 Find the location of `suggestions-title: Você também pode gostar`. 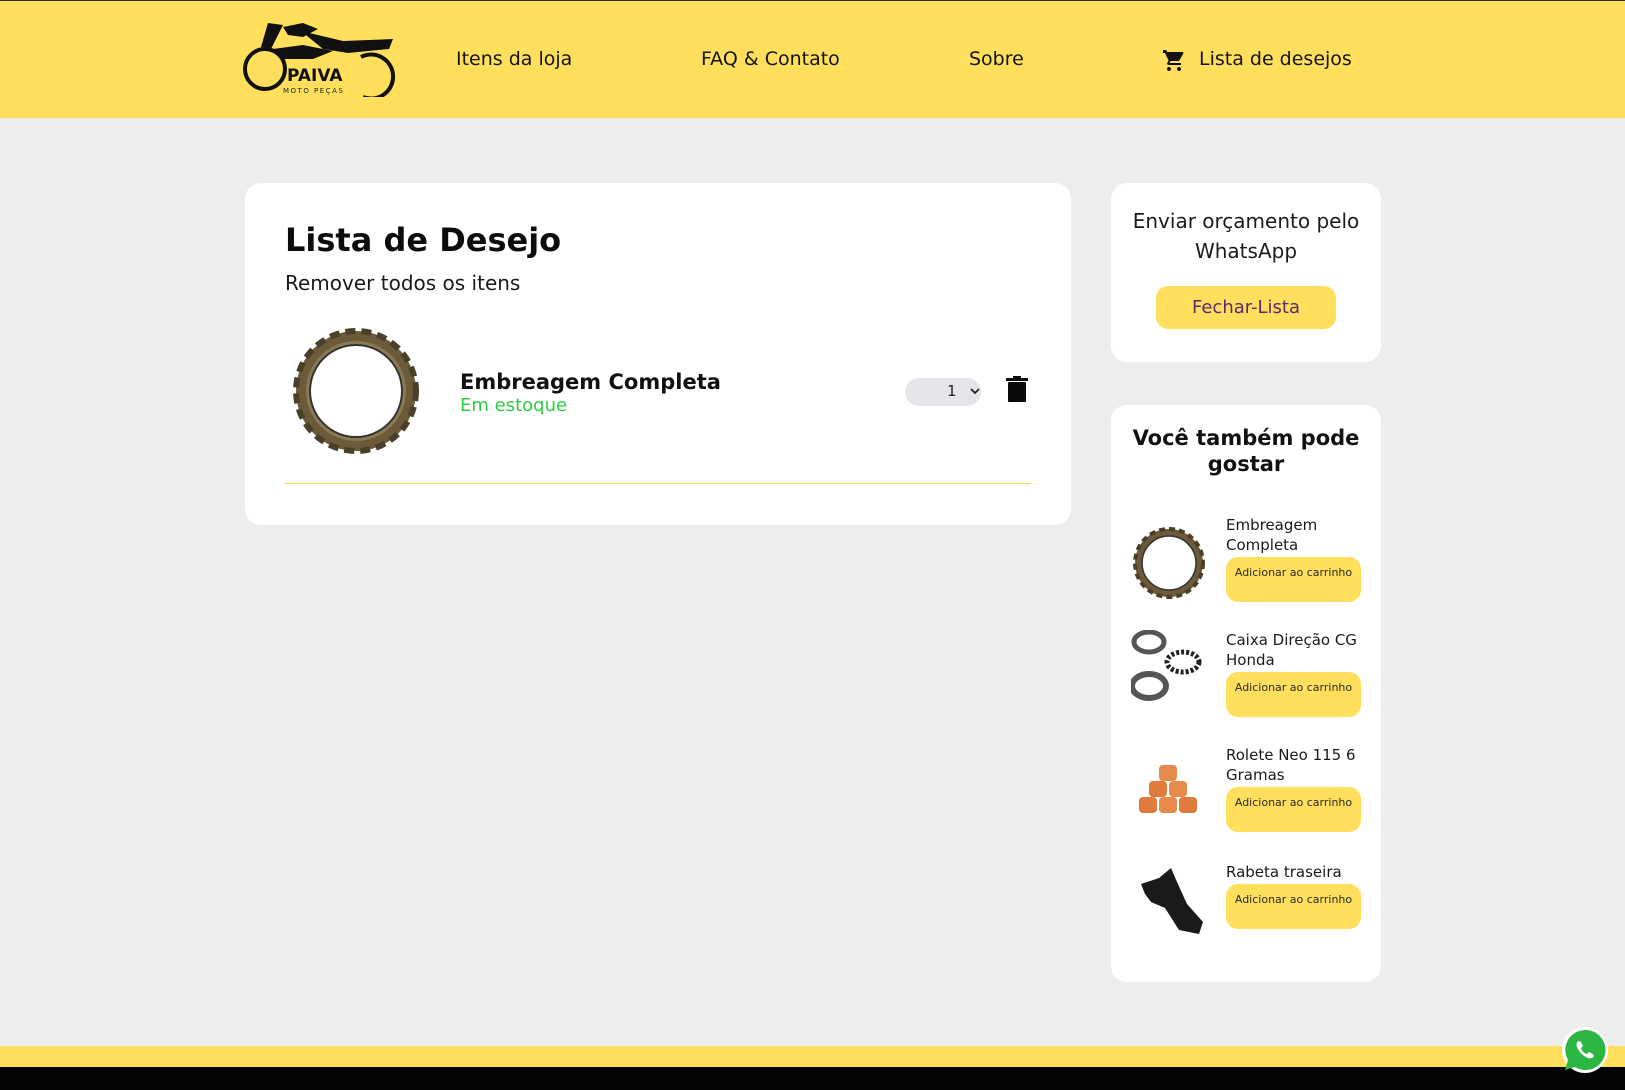

suggestions-title: Você também pode gostar is located at coordinates (1246, 451).